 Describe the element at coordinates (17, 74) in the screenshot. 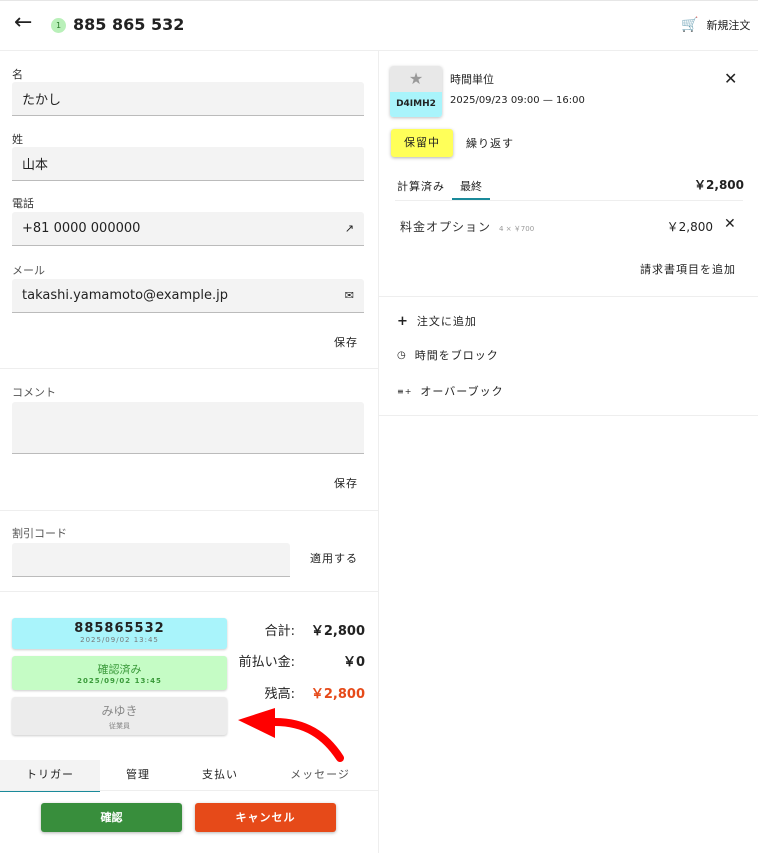

I see `first-name-label: 名` at that location.